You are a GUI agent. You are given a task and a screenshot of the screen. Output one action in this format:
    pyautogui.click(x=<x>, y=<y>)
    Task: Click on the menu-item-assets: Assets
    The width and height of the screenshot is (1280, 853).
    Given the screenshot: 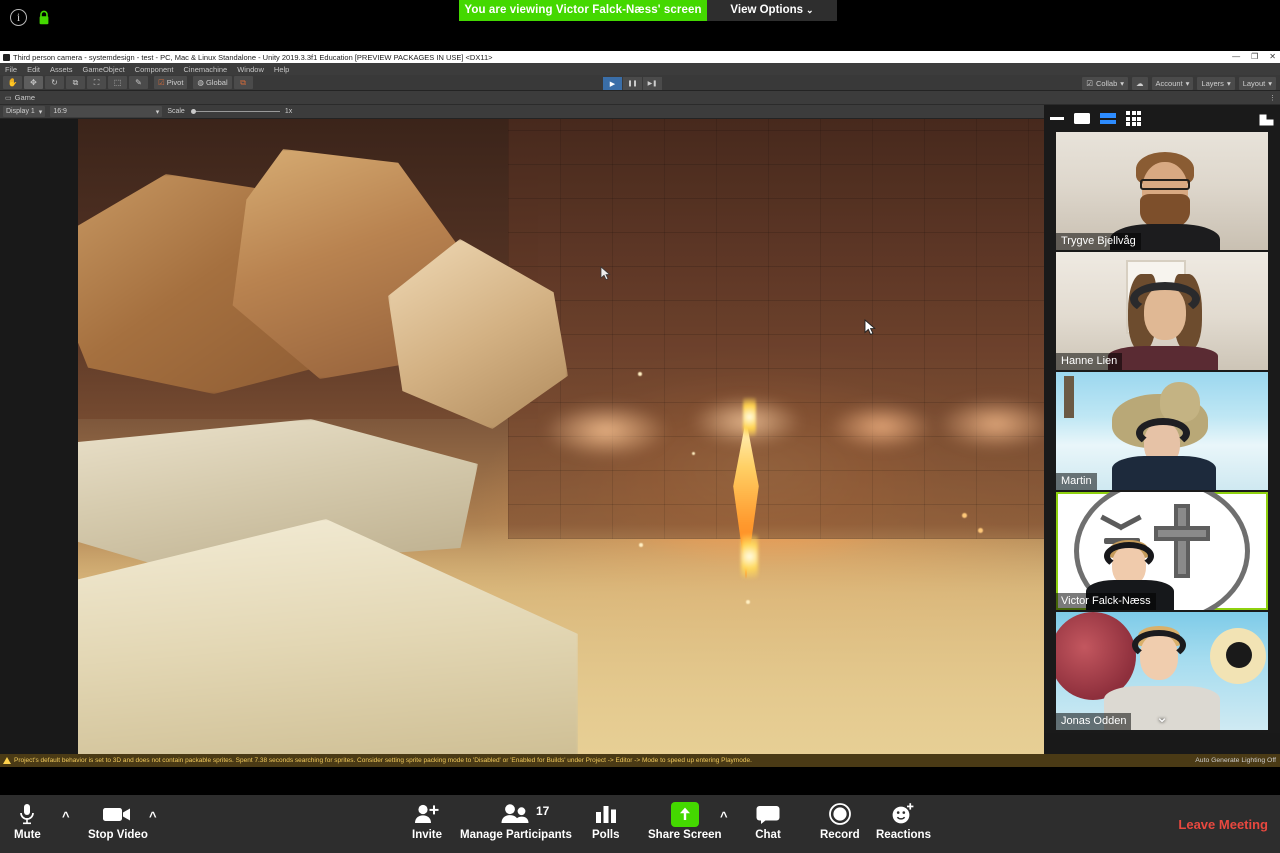 What is the action you would take?
    pyautogui.click(x=61, y=69)
    